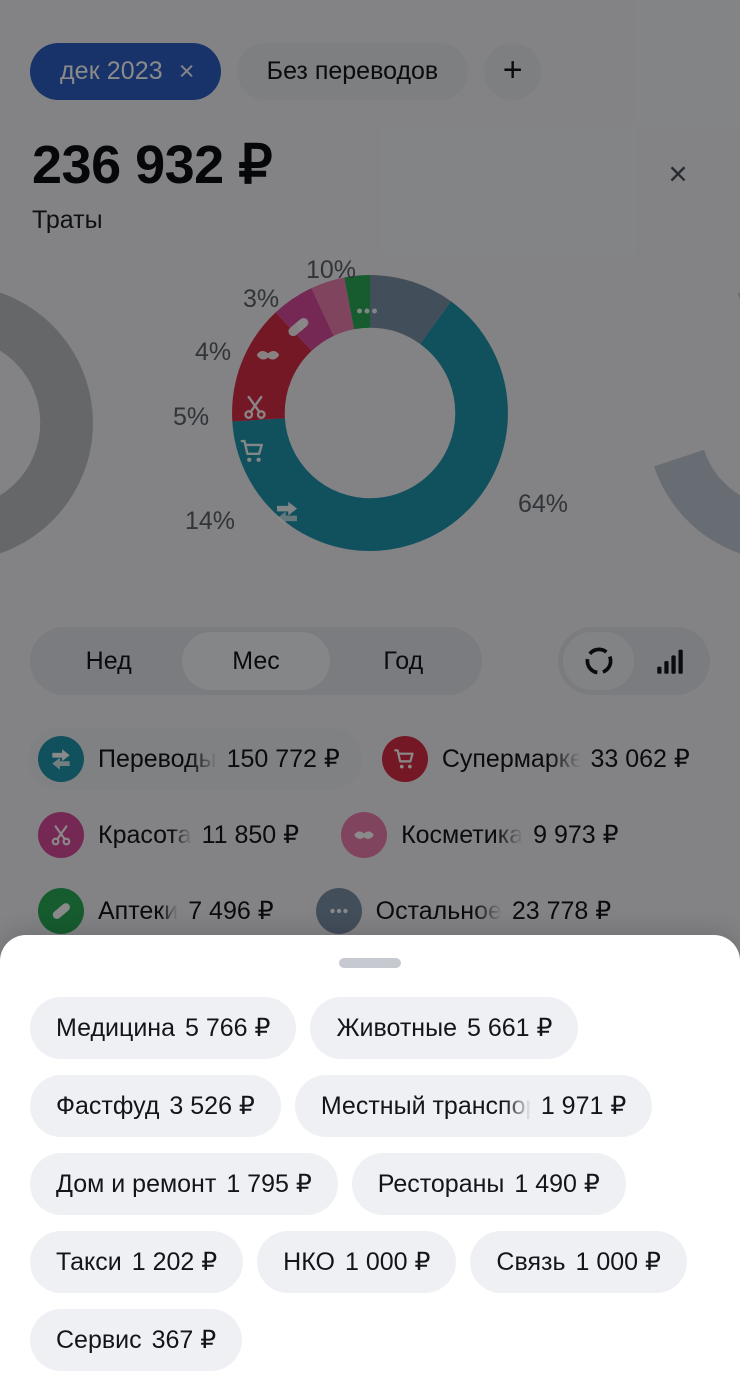  Describe the element at coordinates (261, 299) in the screenshot. I see `donut-pct-apteki: 3%` at that location.